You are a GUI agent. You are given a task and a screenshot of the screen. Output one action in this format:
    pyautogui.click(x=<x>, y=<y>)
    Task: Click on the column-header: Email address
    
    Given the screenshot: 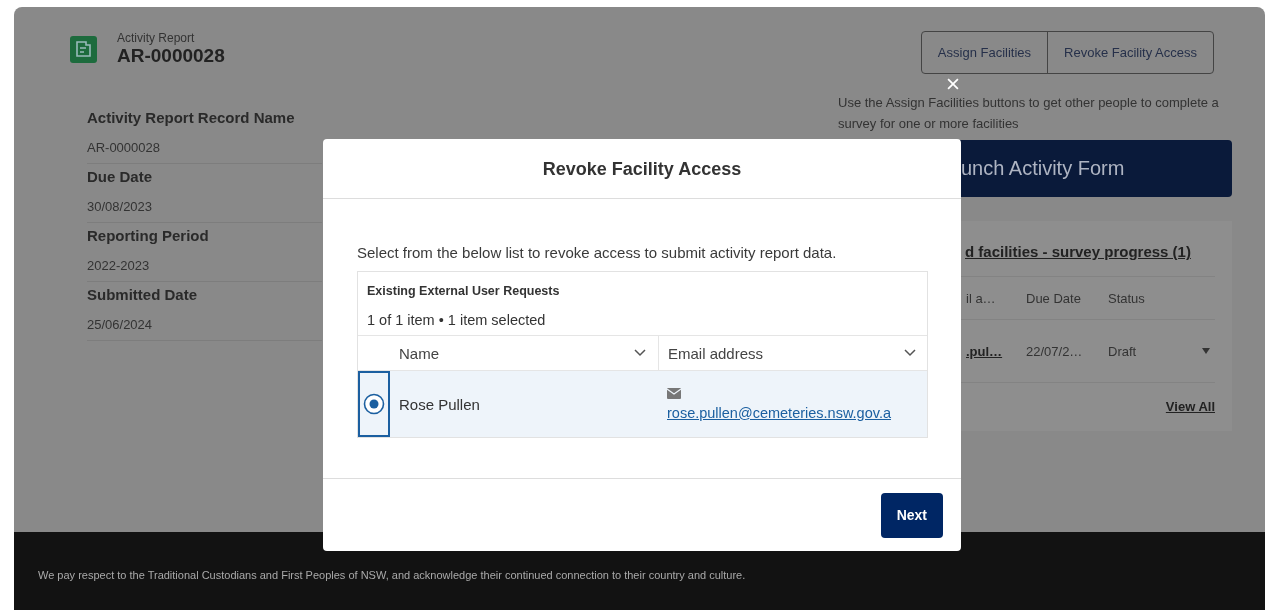 What is the action you would take?
    pyautogui.click(x=793, y=353)
    